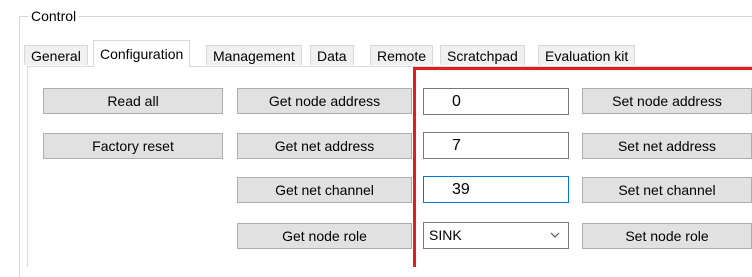 The height and width of the screenshot is (277, 752). Describe the element at coordinates (445, 235) in the screenshot. I see `node-role-selected-value: SINK` at that location.